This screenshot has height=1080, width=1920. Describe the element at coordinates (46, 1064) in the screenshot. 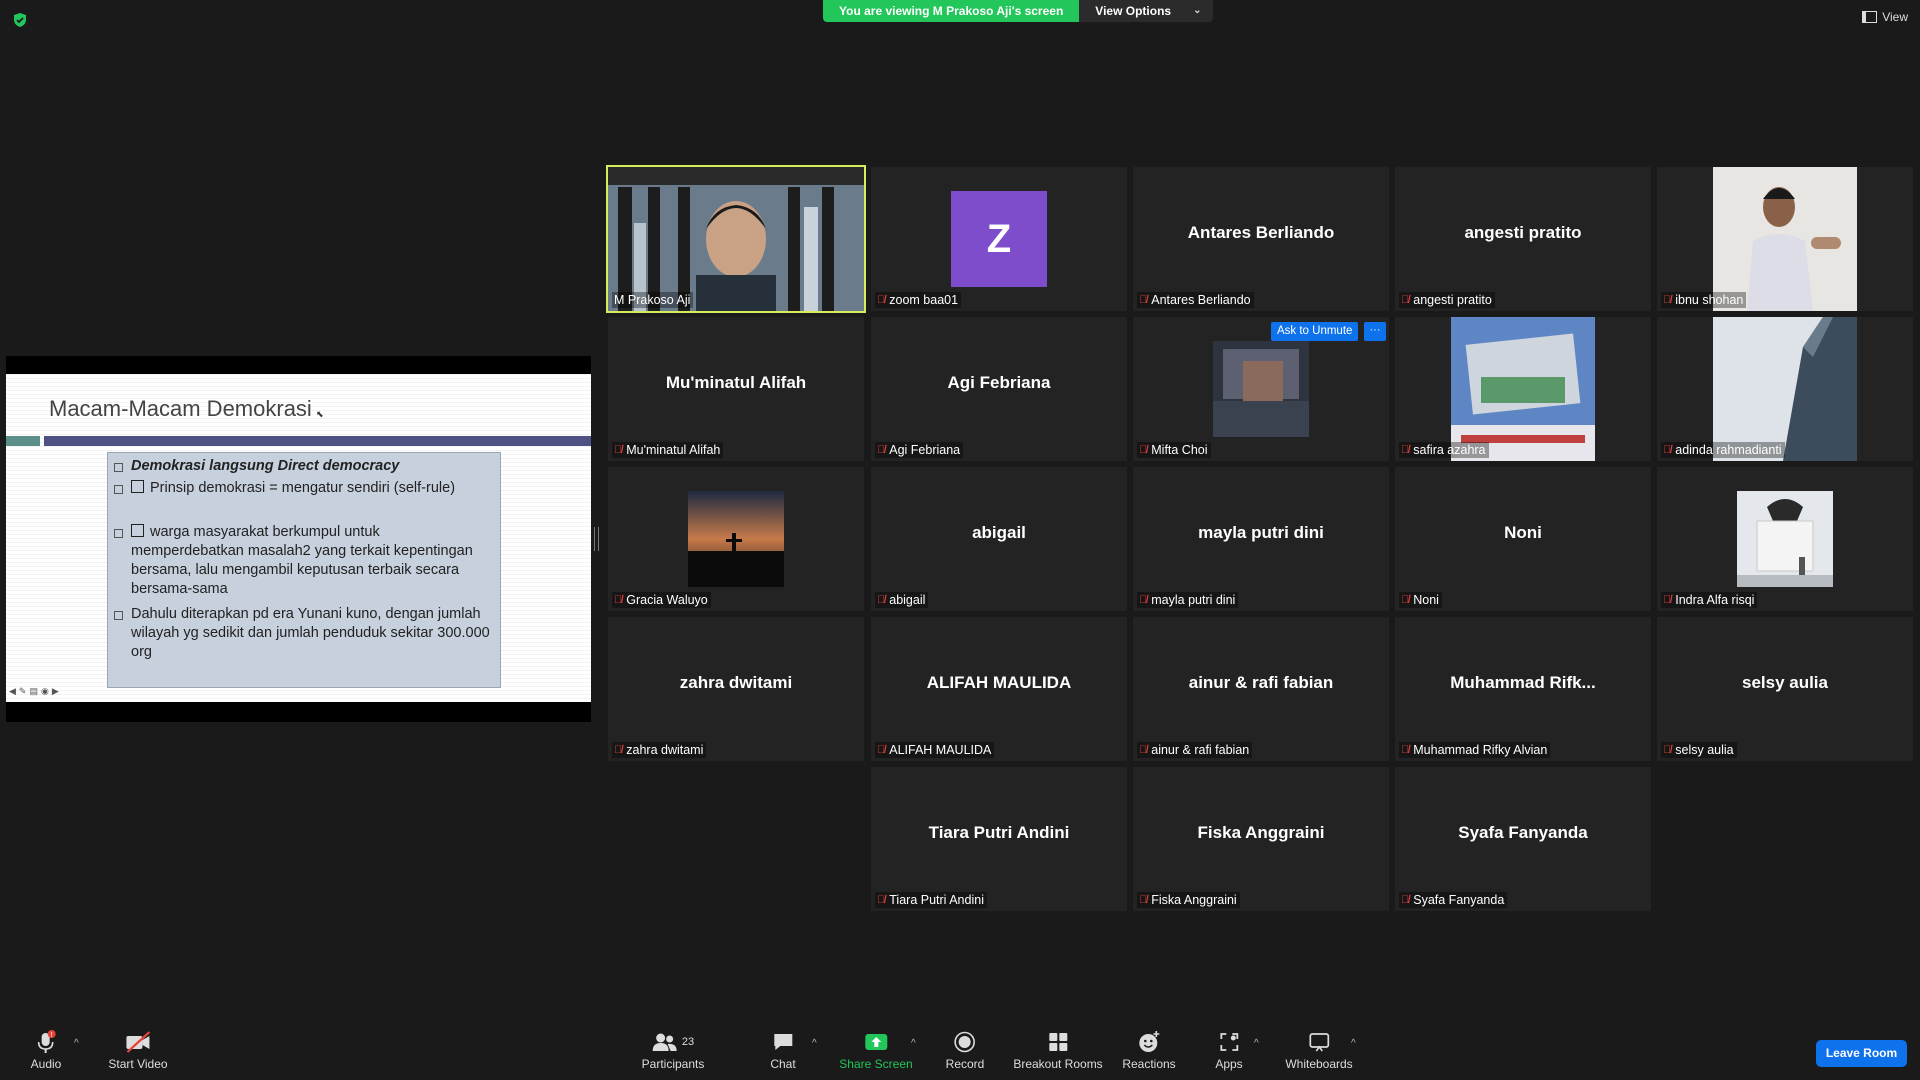

I see `audio-label: Audio` at that location.